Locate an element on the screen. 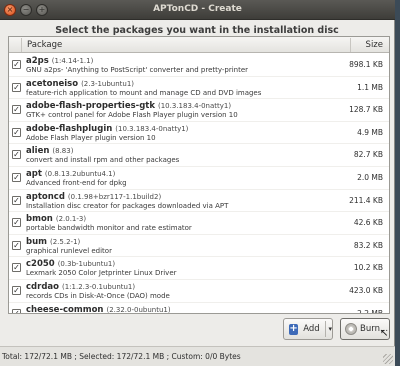  package-name-line: apt (0.8.13.2ubuntu4.1) is located at coordinates (70, 174).